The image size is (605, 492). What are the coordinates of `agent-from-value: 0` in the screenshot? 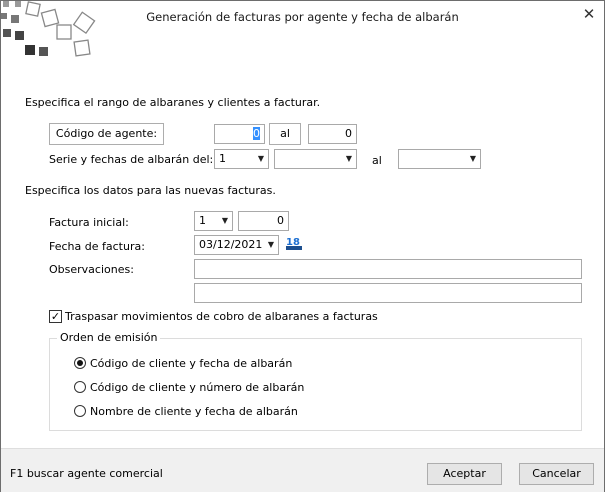 It's located at (256, 133).